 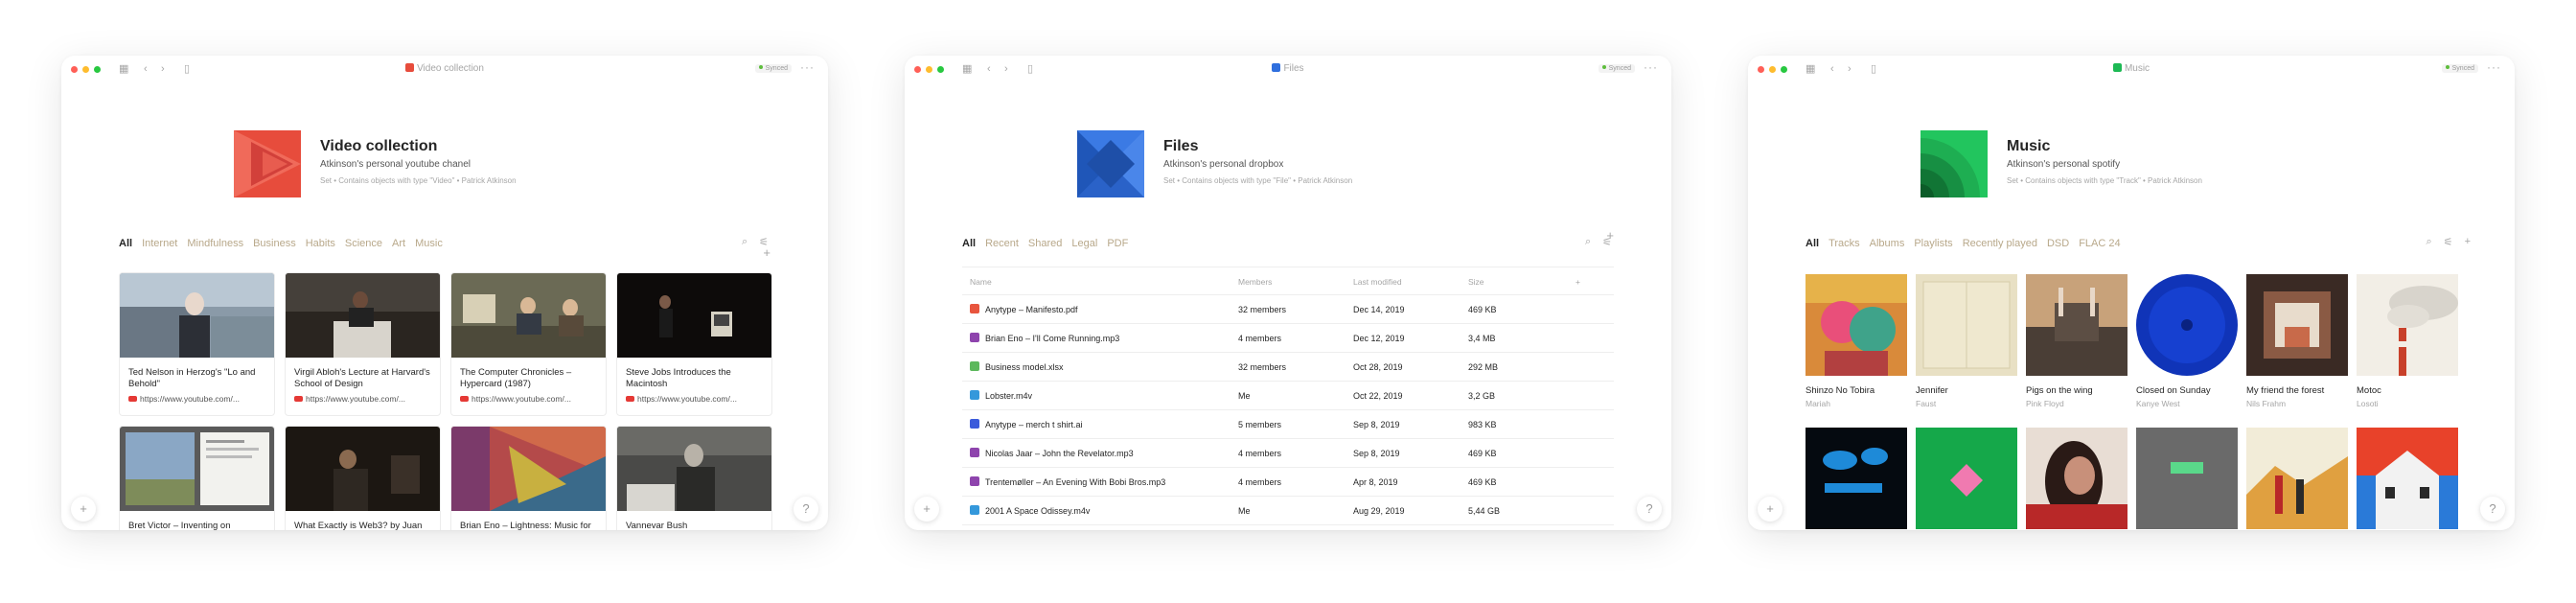 What do you see at coordinates (197, 478) in the screenshot?
I see `video-card: Bret Victor – Inventing on` at bounding box center [197, 478].